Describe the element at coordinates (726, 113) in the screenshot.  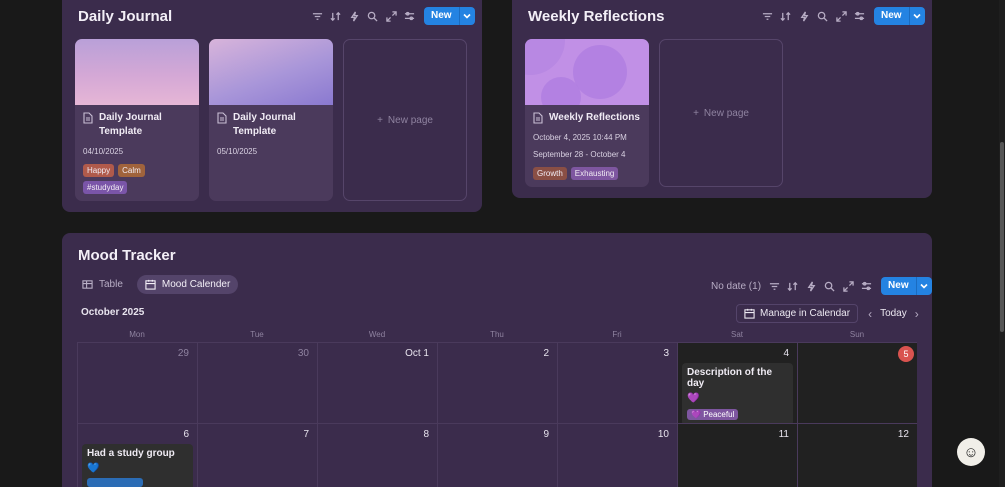
I see `new-page-label: New page` at that location.